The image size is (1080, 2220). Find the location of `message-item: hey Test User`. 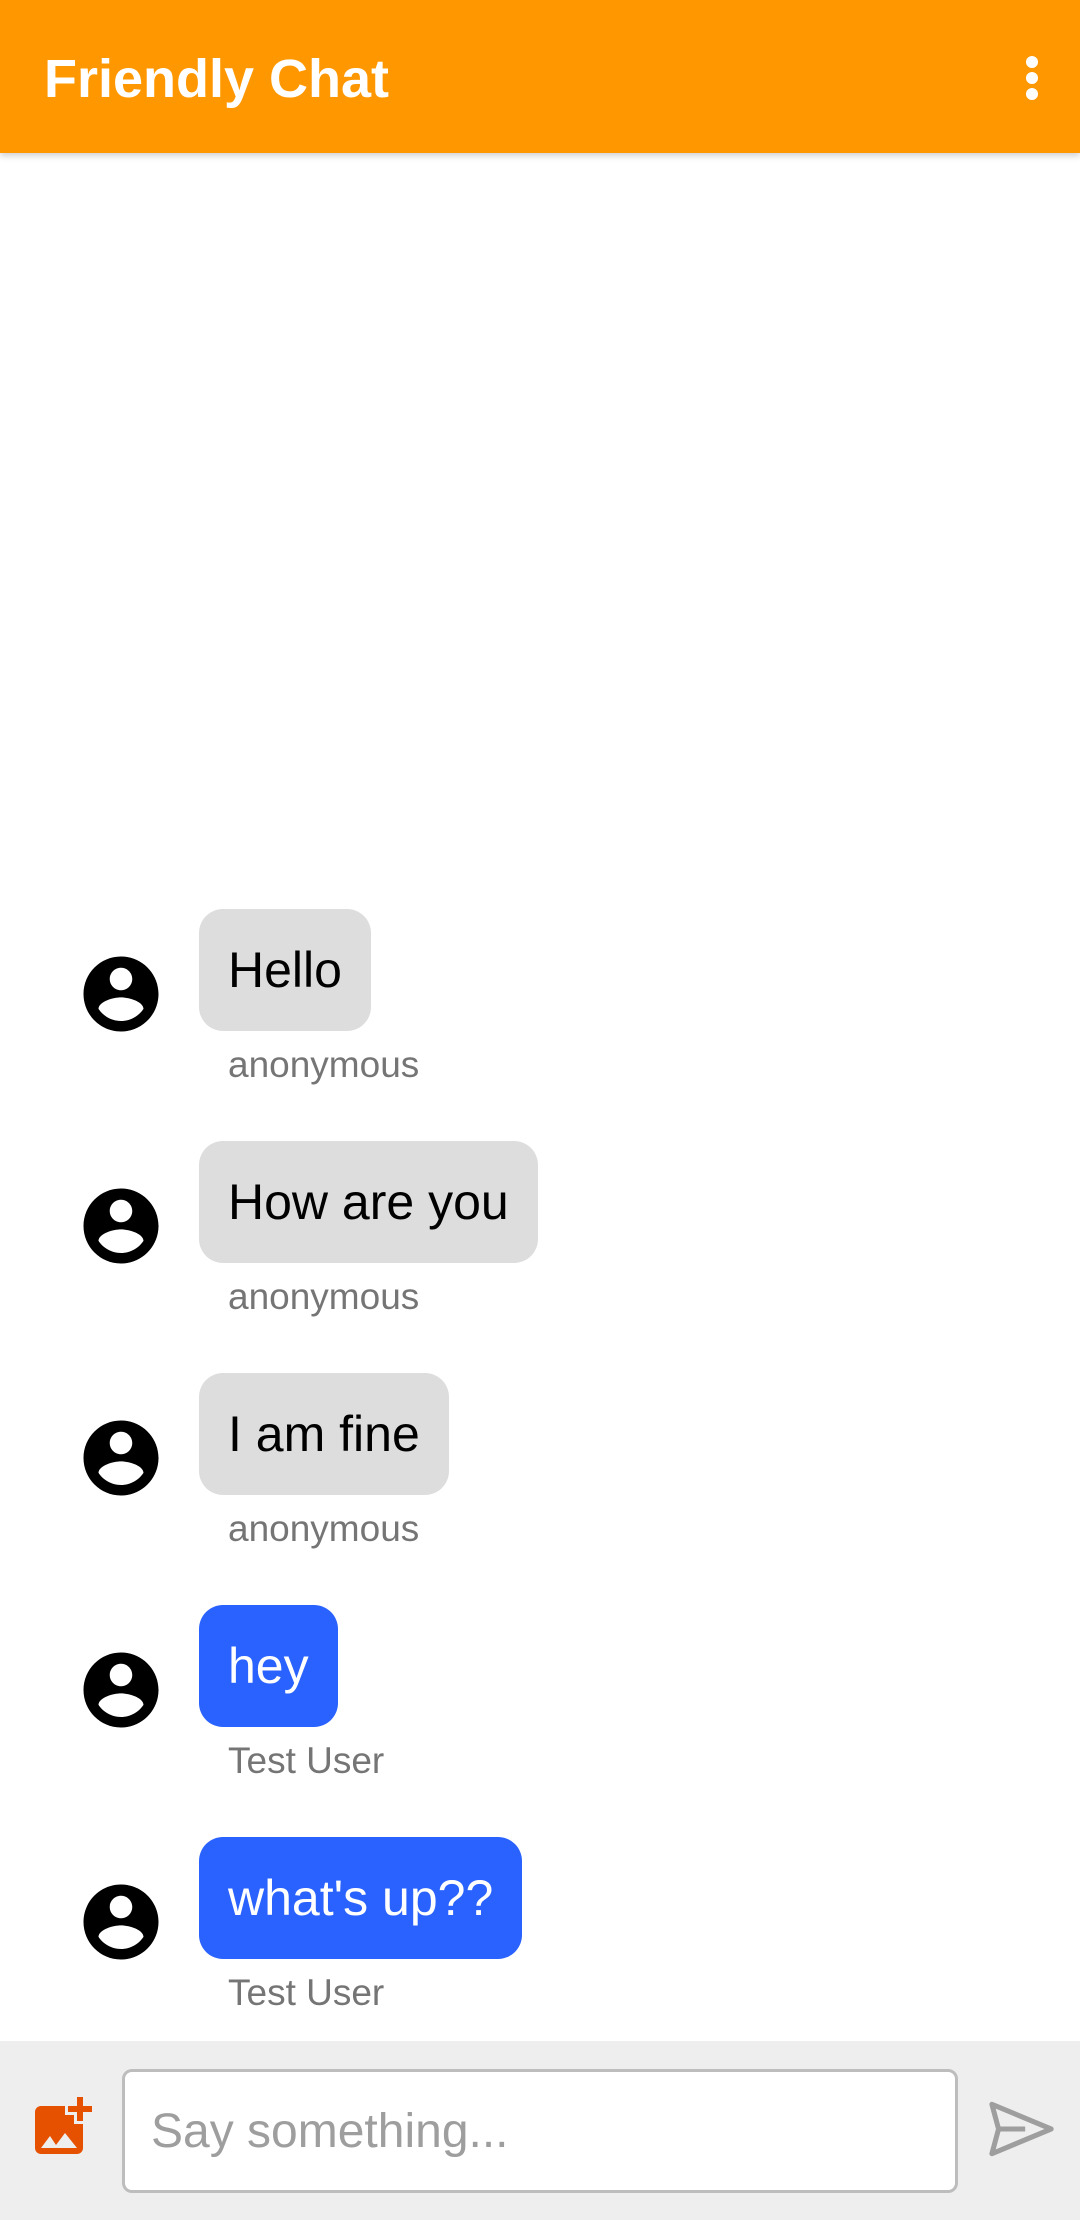

message-item: hey Test User is located at coordinates (540, 1705).